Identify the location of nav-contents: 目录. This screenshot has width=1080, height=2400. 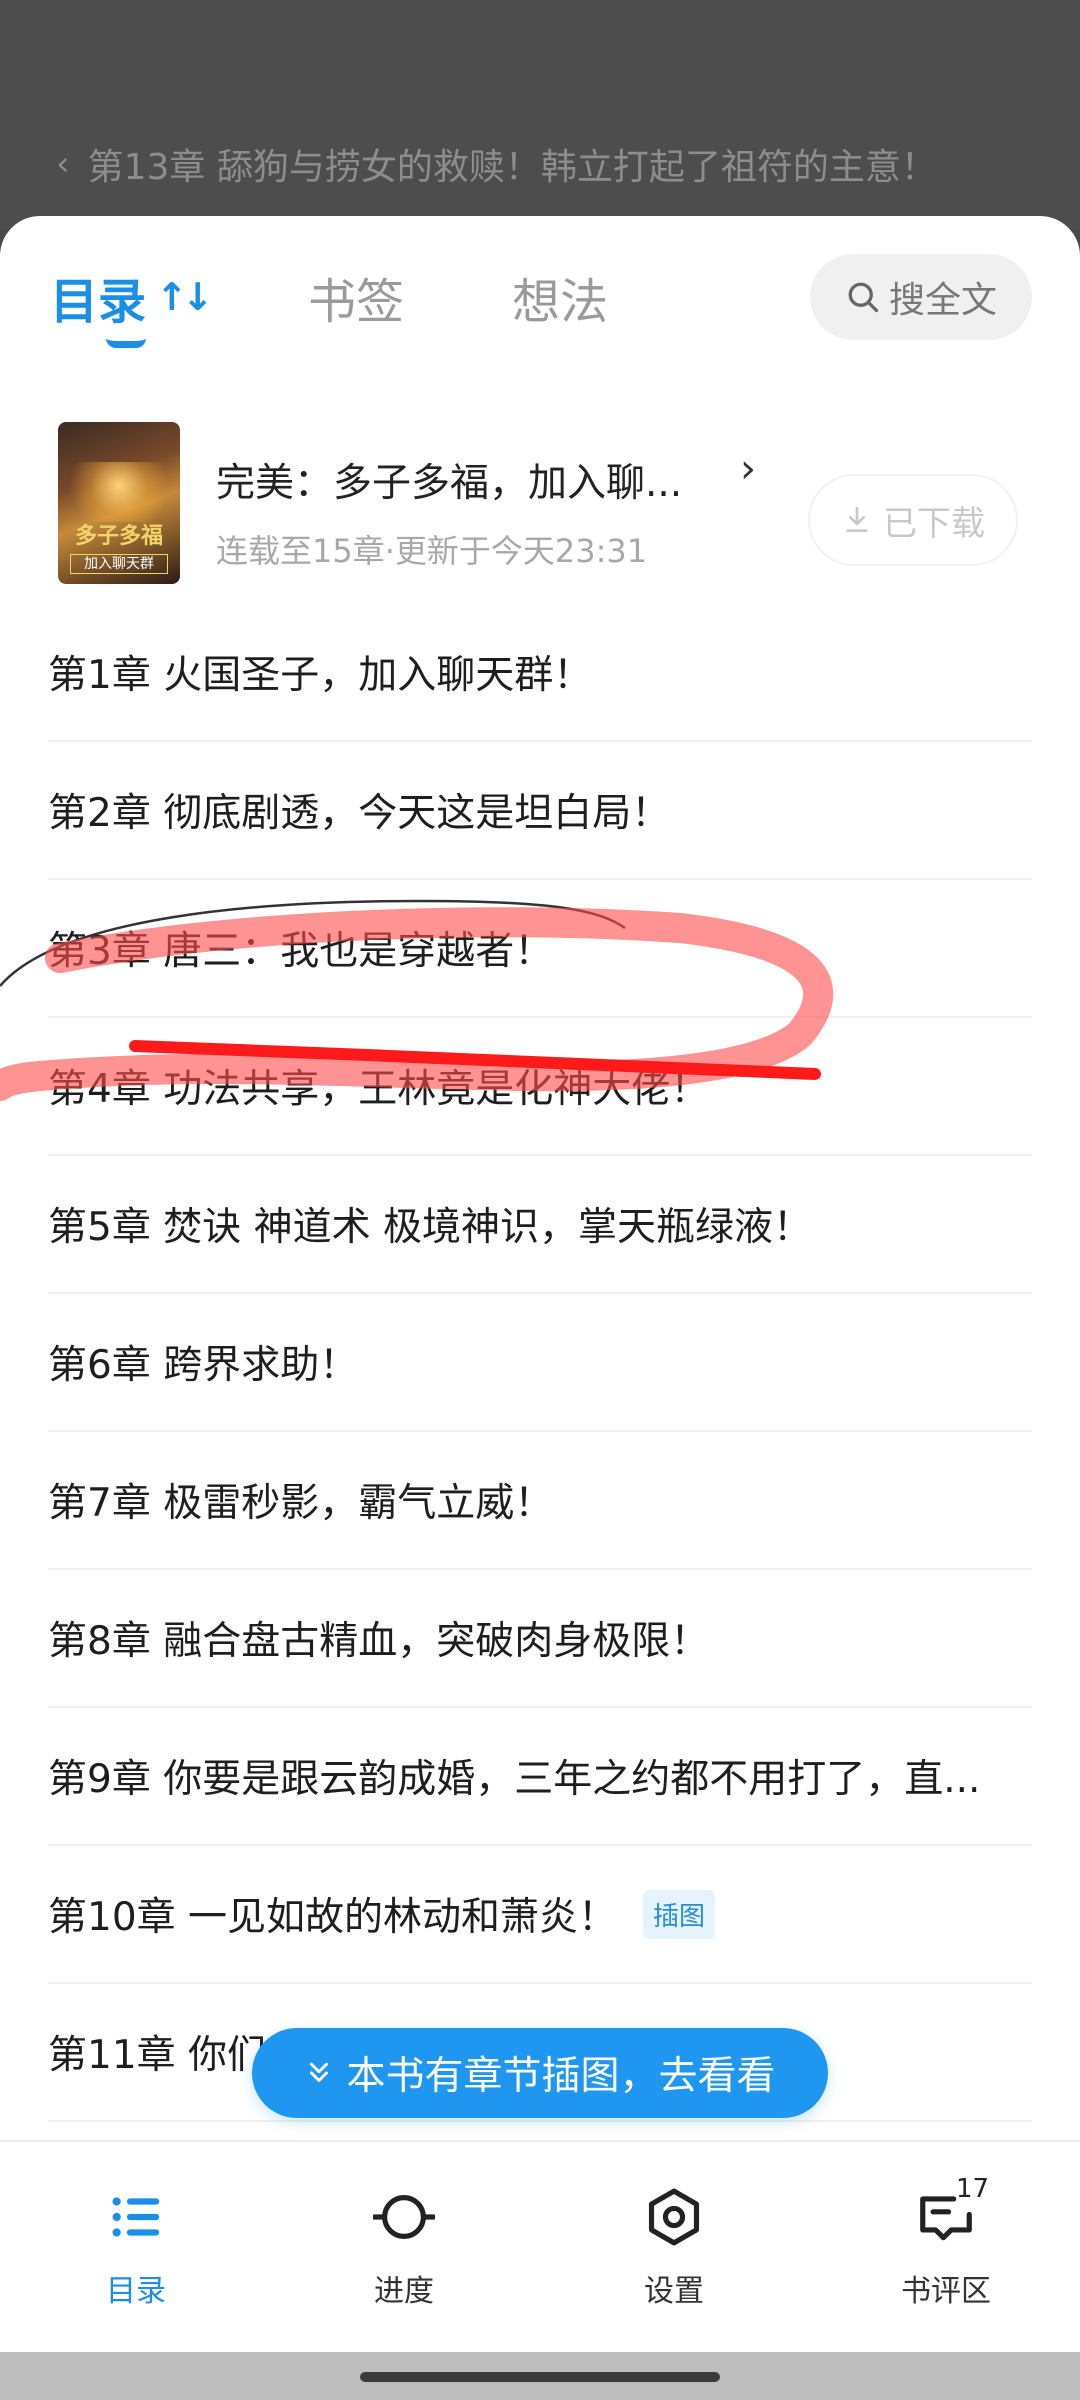
(136, 2256).